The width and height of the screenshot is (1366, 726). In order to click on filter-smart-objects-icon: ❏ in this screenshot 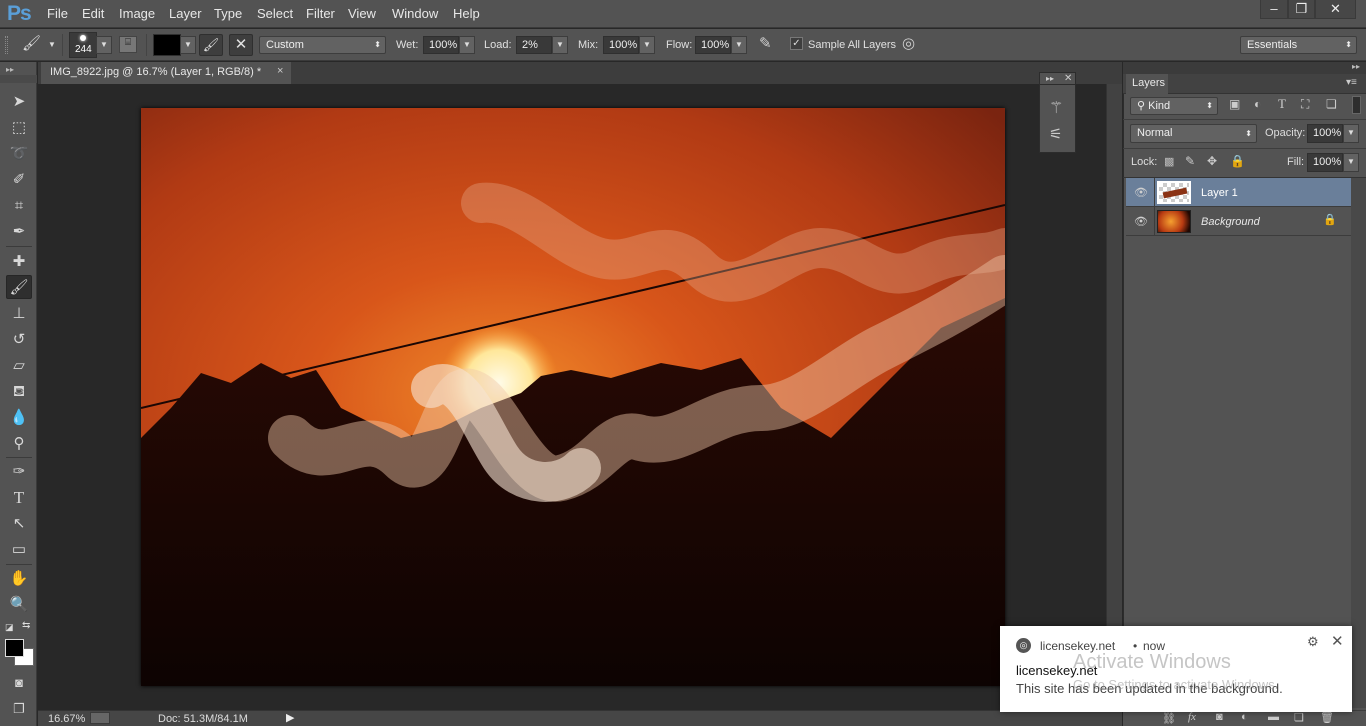, I will do `click(1331, 104)`.